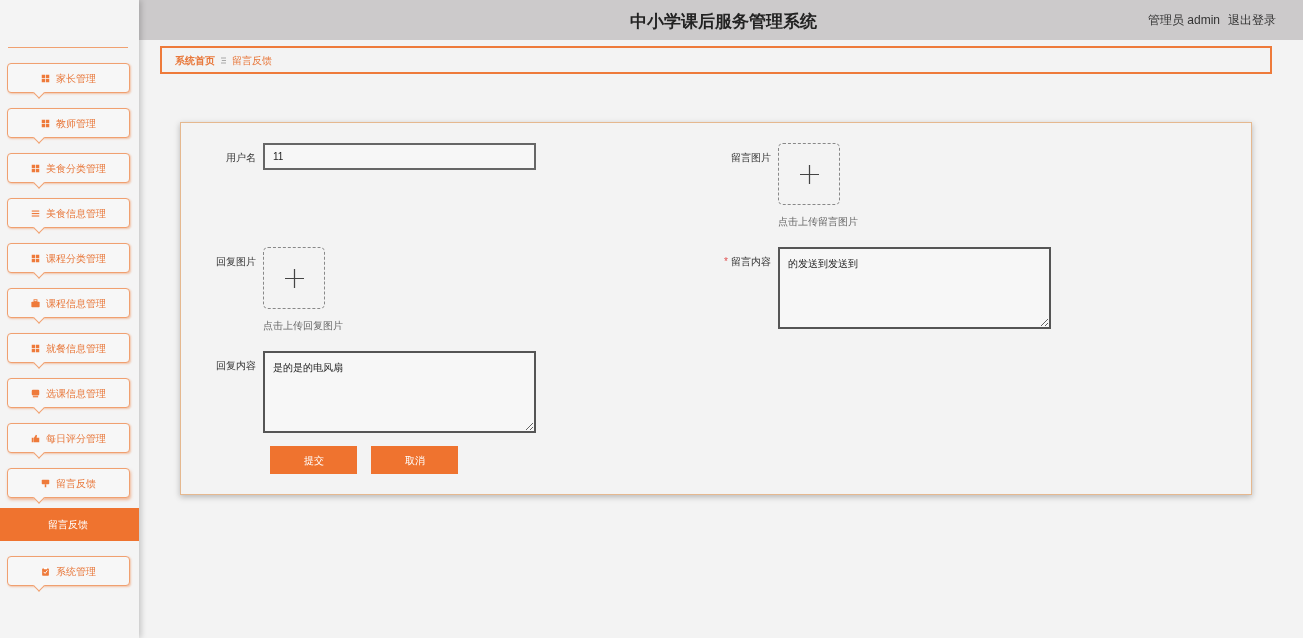 This screenshot has width=1303, height=638. I want to click on submenu-item: 留言反馈, so click(69, 524).